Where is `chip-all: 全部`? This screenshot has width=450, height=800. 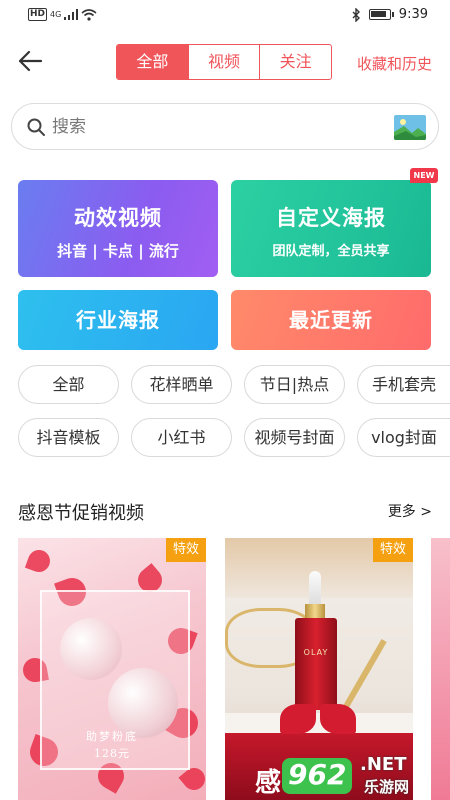
chip-all: 全部 is located at coordinates (68, 384).